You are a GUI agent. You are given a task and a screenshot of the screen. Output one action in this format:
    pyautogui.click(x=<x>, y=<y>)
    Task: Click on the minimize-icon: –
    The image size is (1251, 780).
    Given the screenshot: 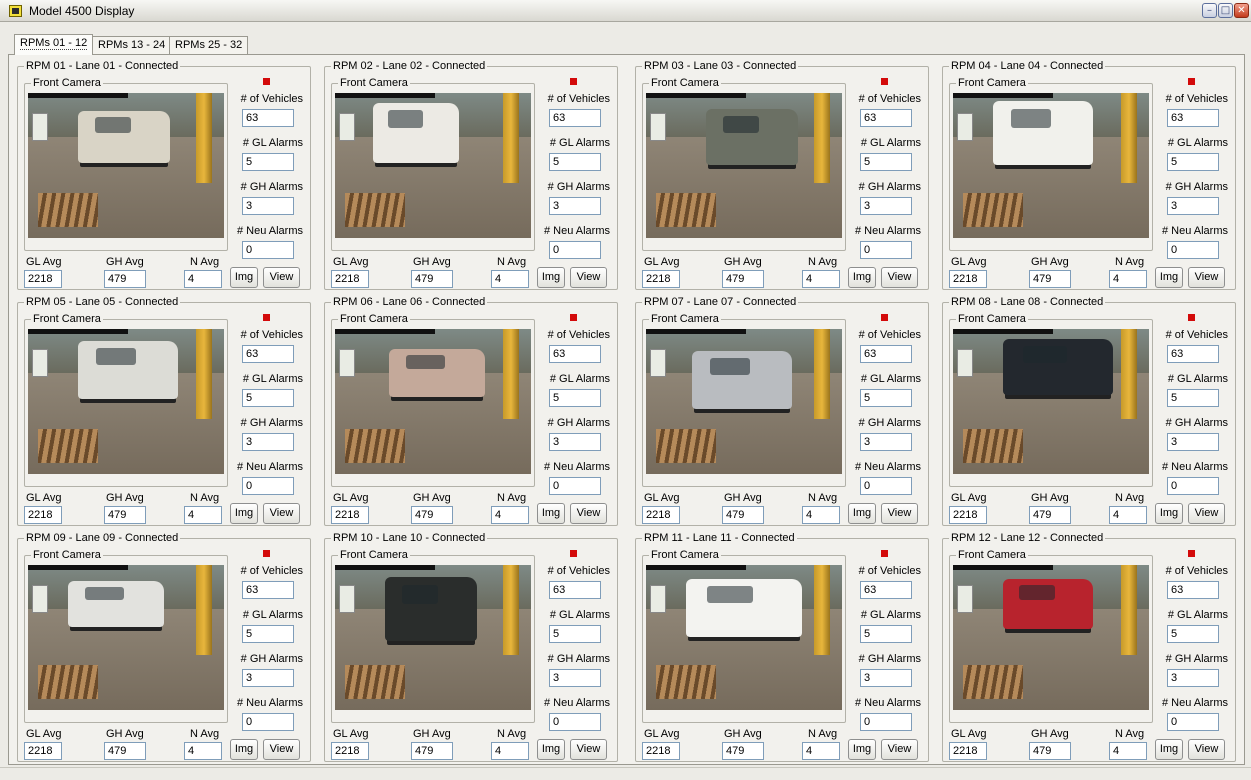 What is the action you would take?
    pyautogui.click(x=1209, y=10)
    